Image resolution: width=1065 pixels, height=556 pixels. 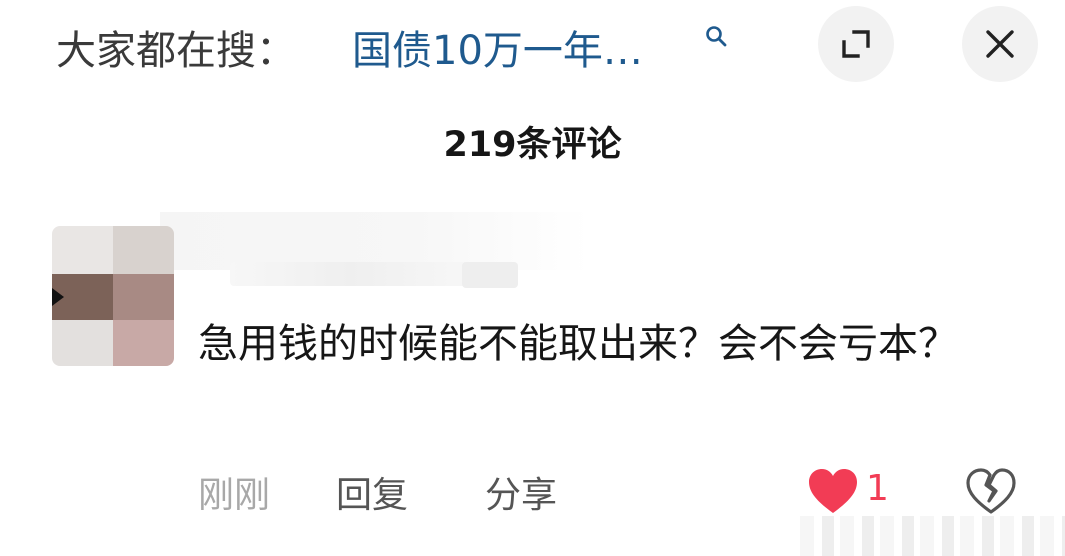 What do you see at coordinates (58, 297) in the screenshot?
I see `avatar-marker` at bounding box center [58, 297].